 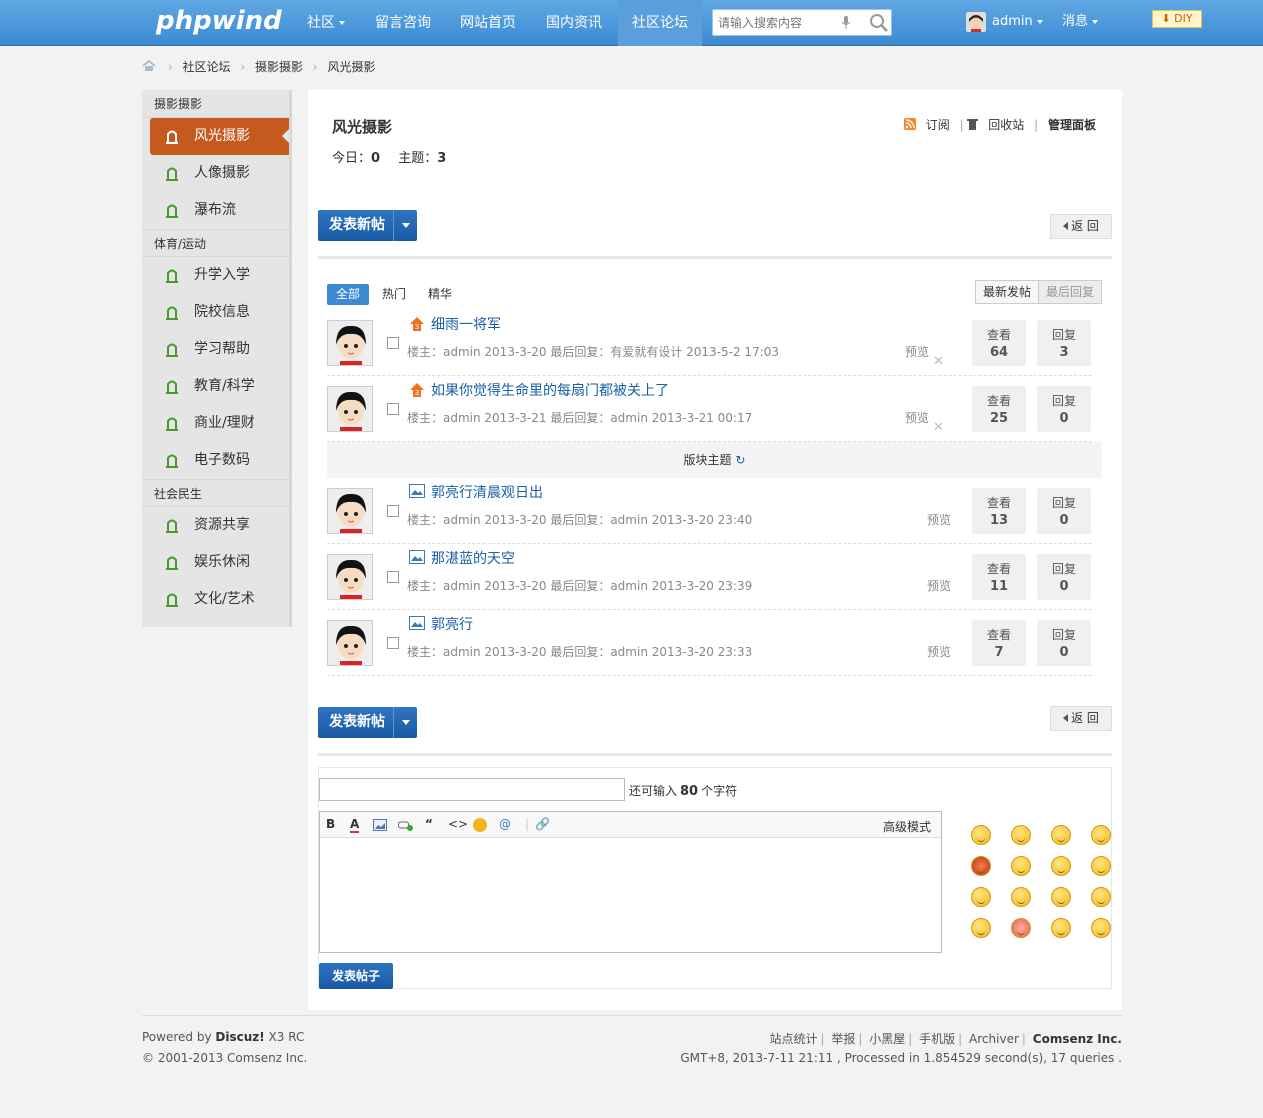 What do you see at coordinates (239, 1037) in the screenshot?
I see `discuz-link: Discuz!` at bounding box center [239, 1037].